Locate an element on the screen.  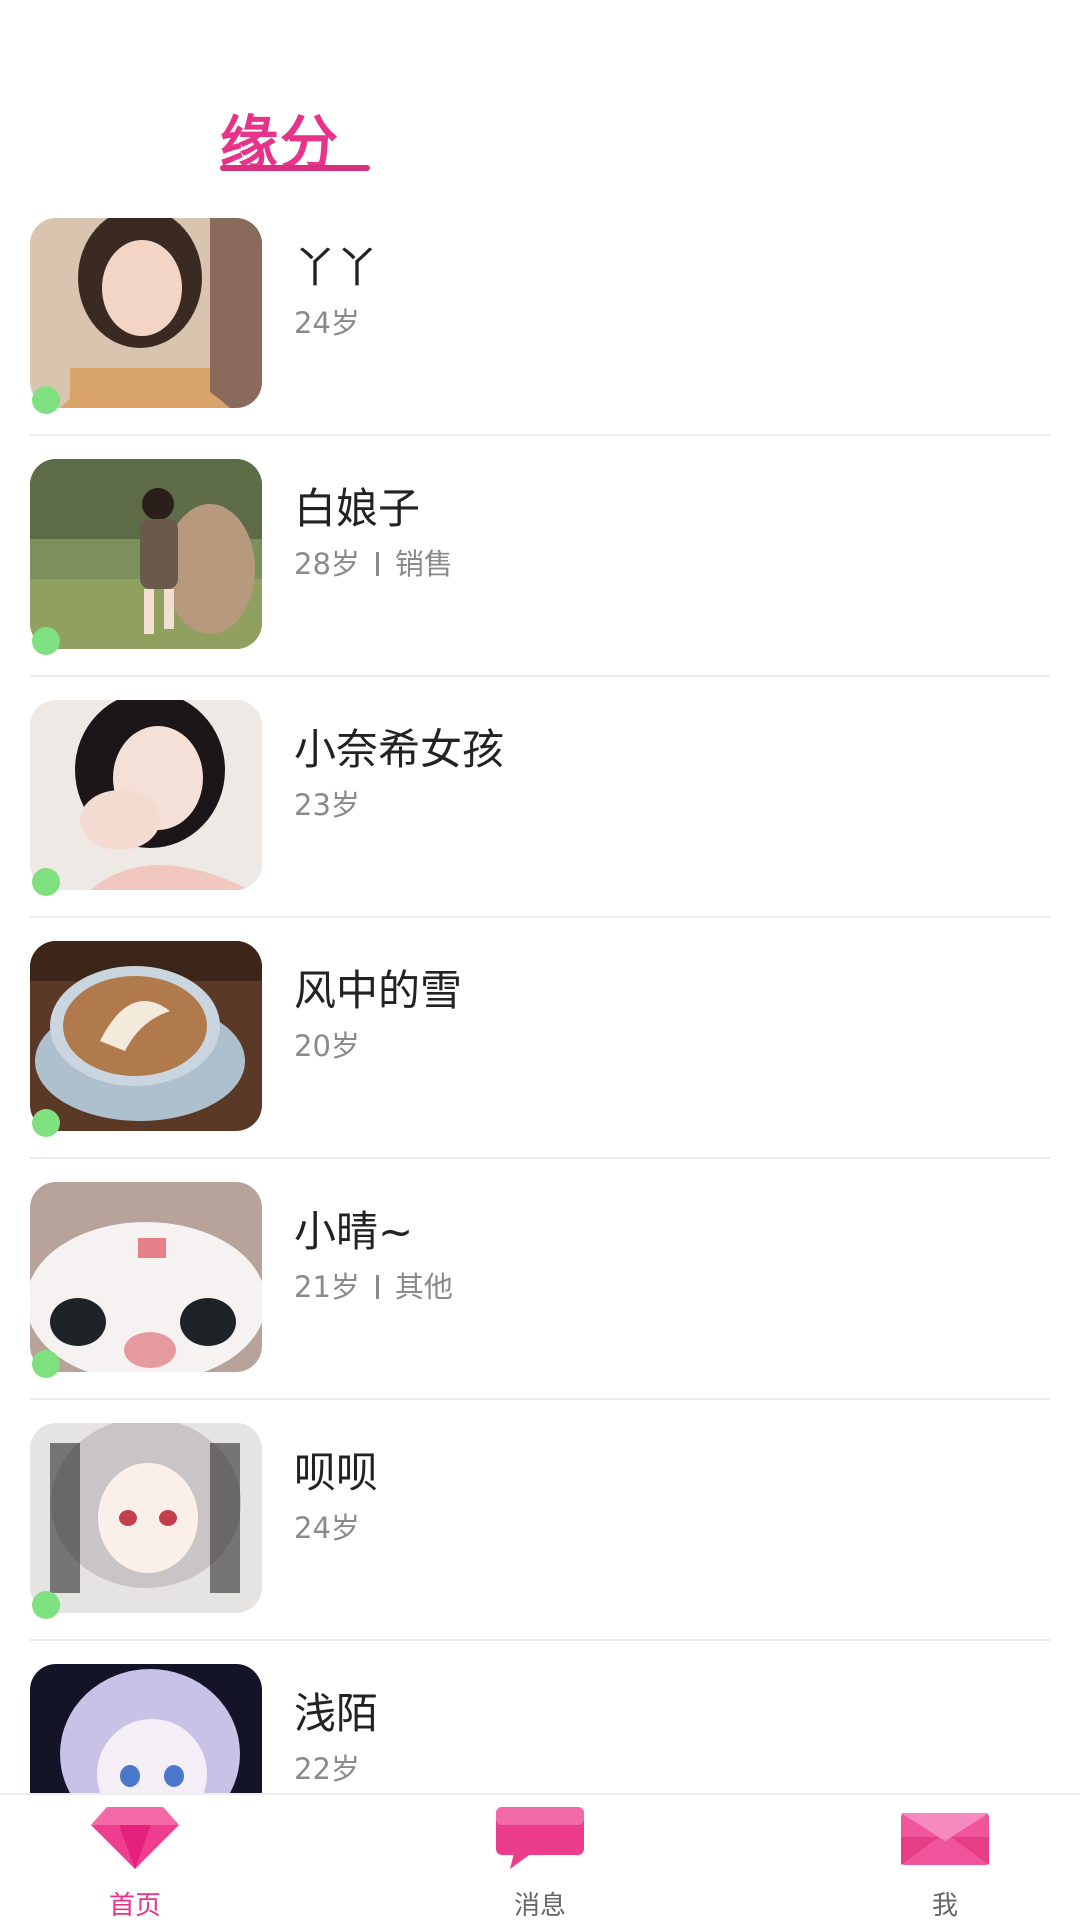
tab-label: 我 is located at coordinates (944, 1906).